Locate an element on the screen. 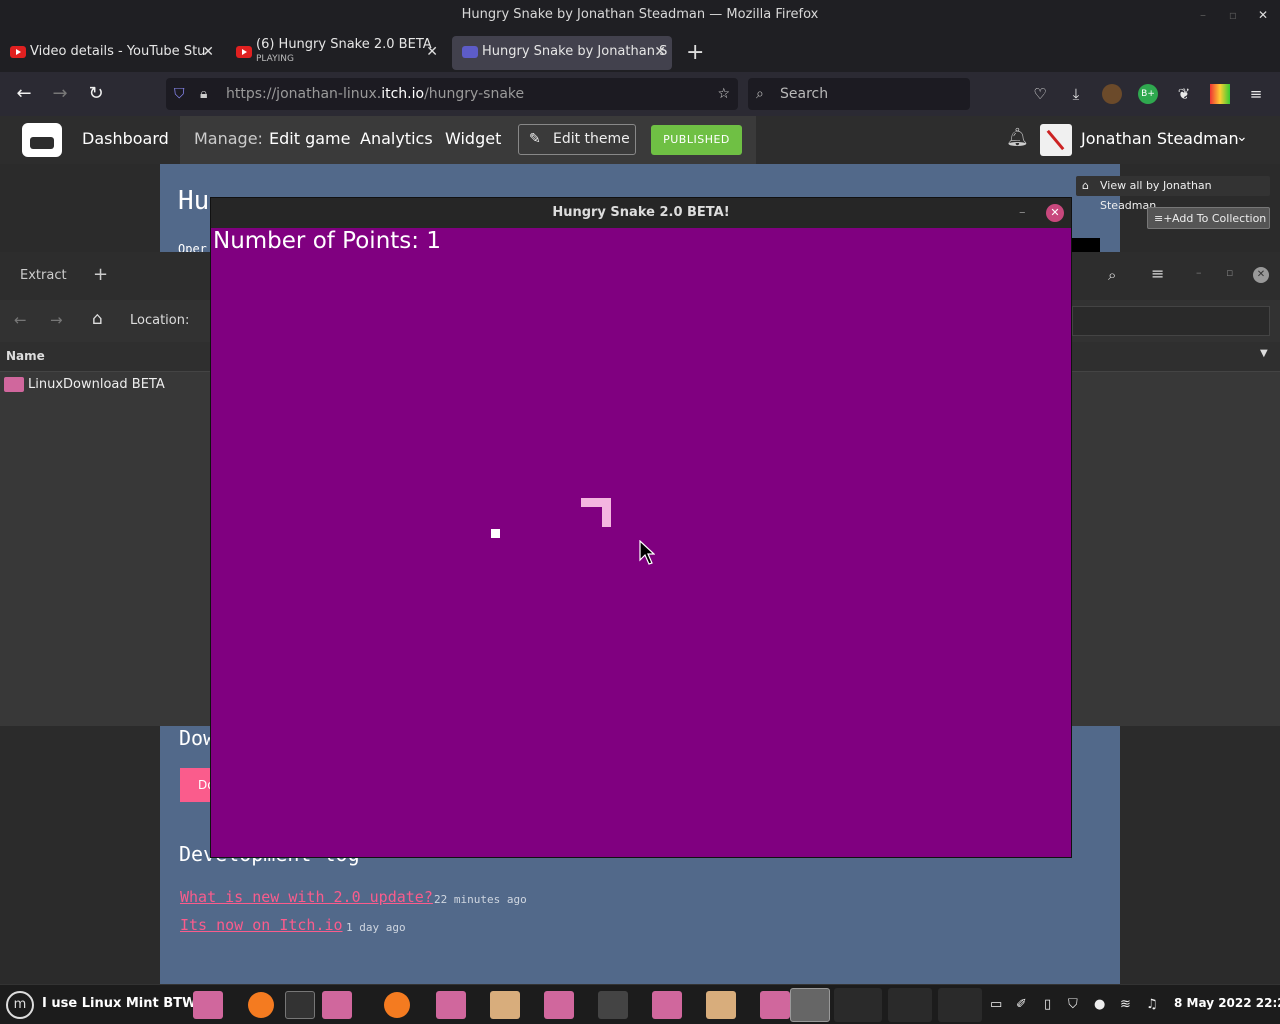  tab-playing-label: PLAYING is located at coordinates (275, 59).